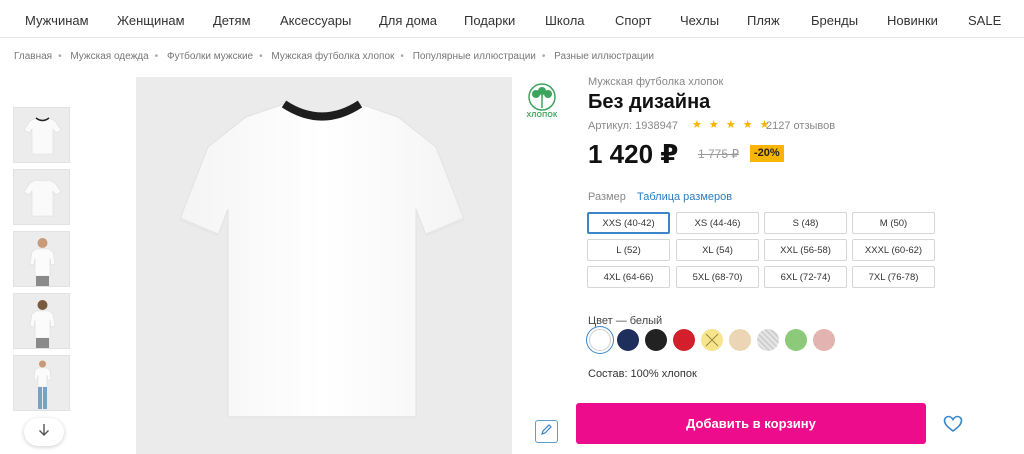 The width and height of the screenshot is (1024, 454). What do you see at coordinates (474, 56) in the screenshot?
I see `breadcrumb-item: Популярные иллюстрации` at bounding box center [474, 56].